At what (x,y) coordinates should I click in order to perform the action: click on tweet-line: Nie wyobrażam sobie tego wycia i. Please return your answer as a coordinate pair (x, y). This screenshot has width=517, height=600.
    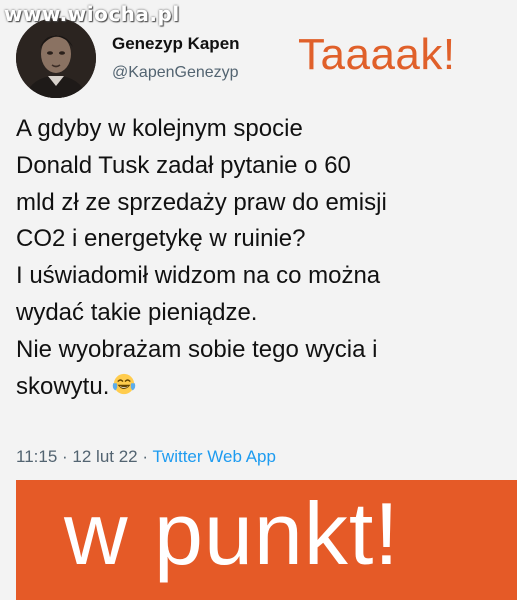
    Looking at the image, I should click on (197, 349).